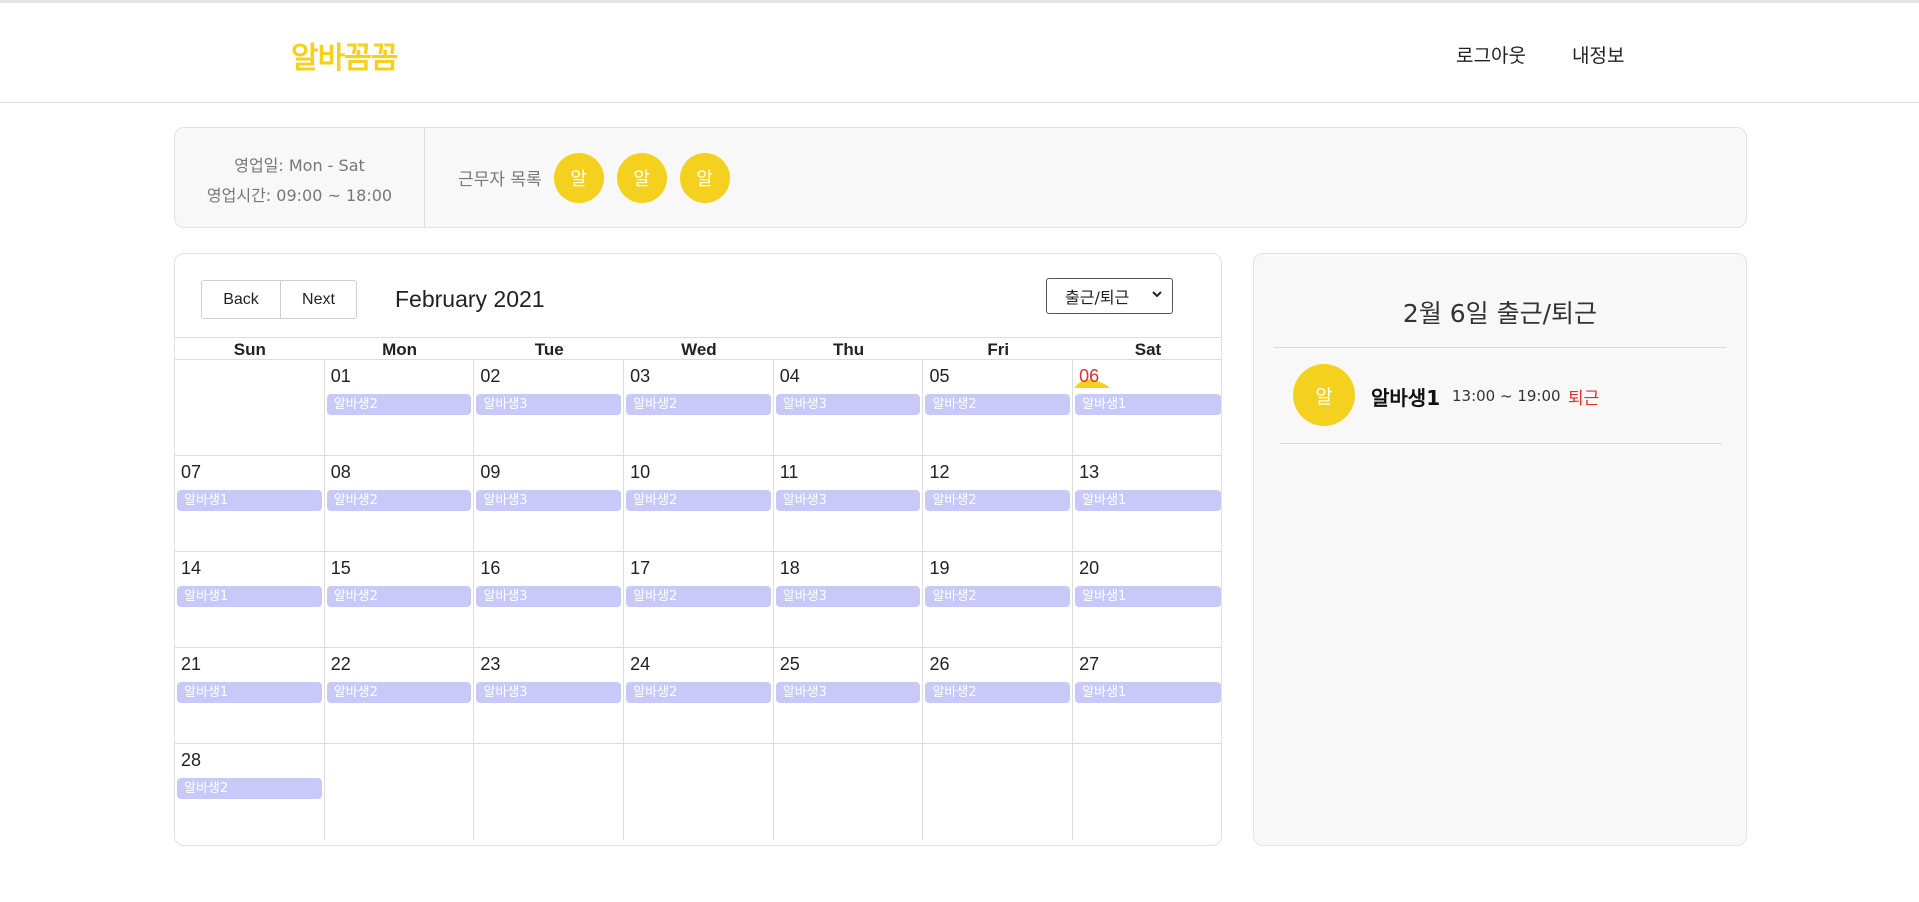 The width and height of the screenshot is (1919, 902). Describe the element at coordinates (1089, 376) in the screenshot. I see `day-number: 06` at that location.